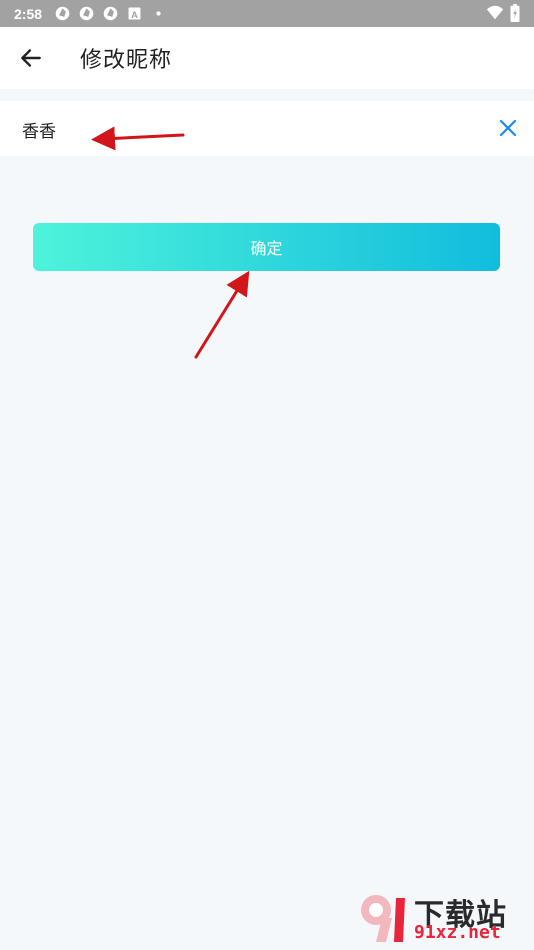 This screenshot has width=534, height=950. I want to click on notification-icons: A, so click(110, 13).